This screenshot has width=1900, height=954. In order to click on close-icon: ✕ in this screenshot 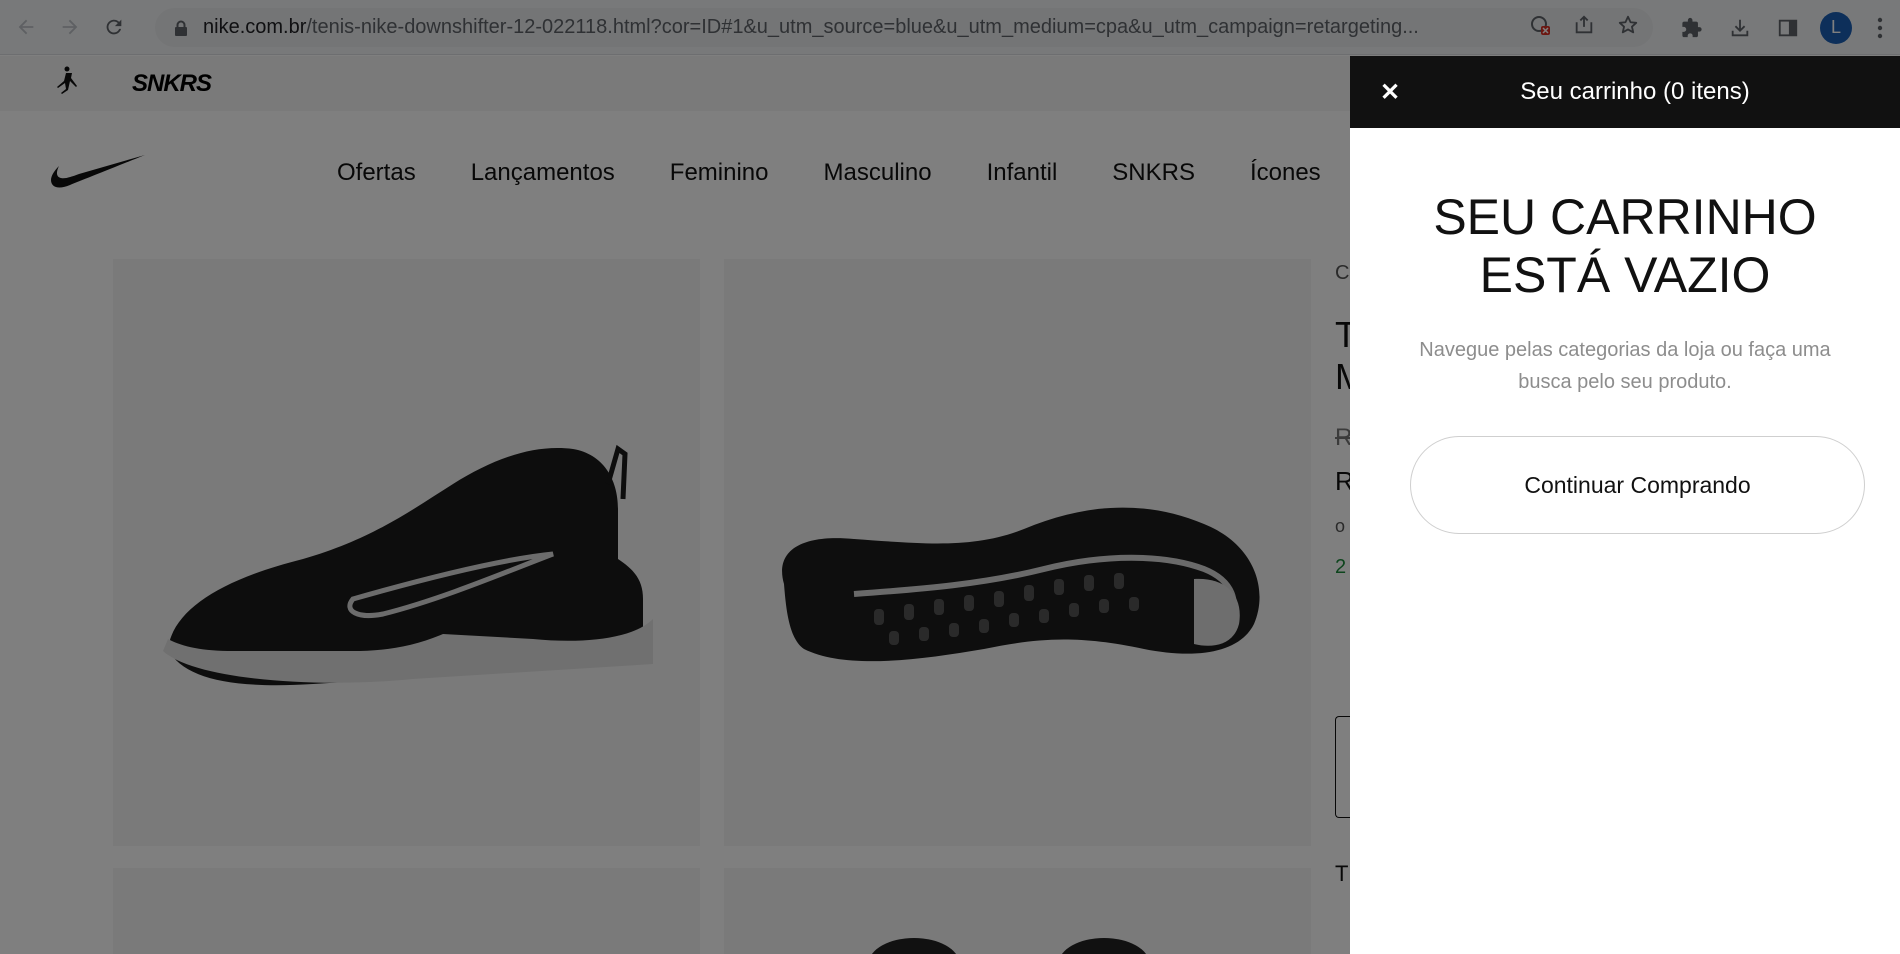, I will do `click(1390, 92)`.